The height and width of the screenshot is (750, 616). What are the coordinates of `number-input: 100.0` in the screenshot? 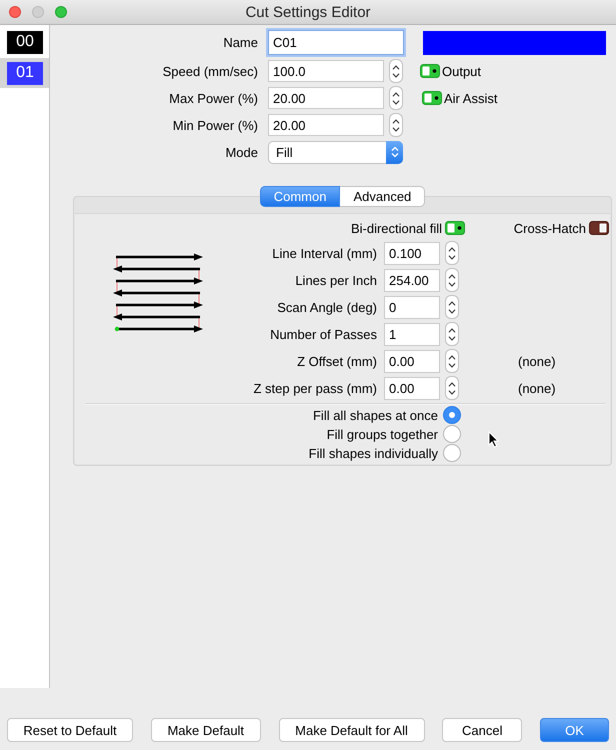 It's located at (326, 71).